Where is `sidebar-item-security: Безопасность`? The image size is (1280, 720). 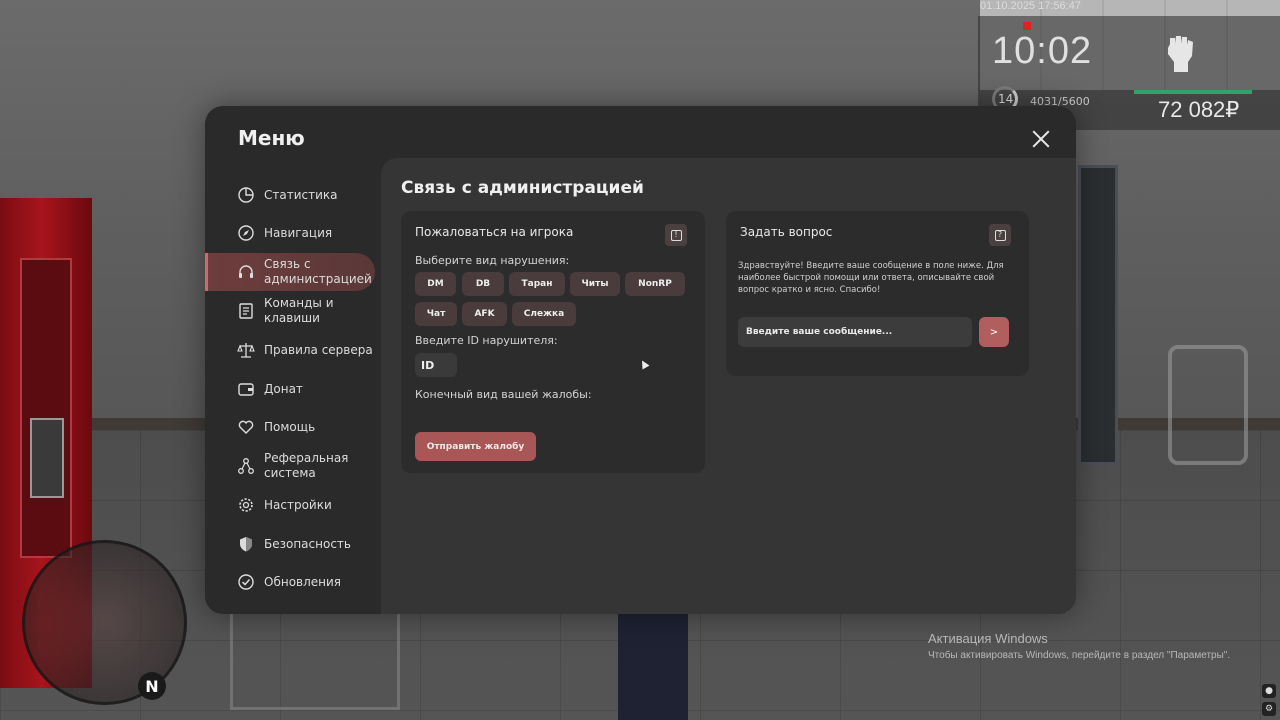
sidebar-item-security: Безопасность is located at coordinates (290, 544).